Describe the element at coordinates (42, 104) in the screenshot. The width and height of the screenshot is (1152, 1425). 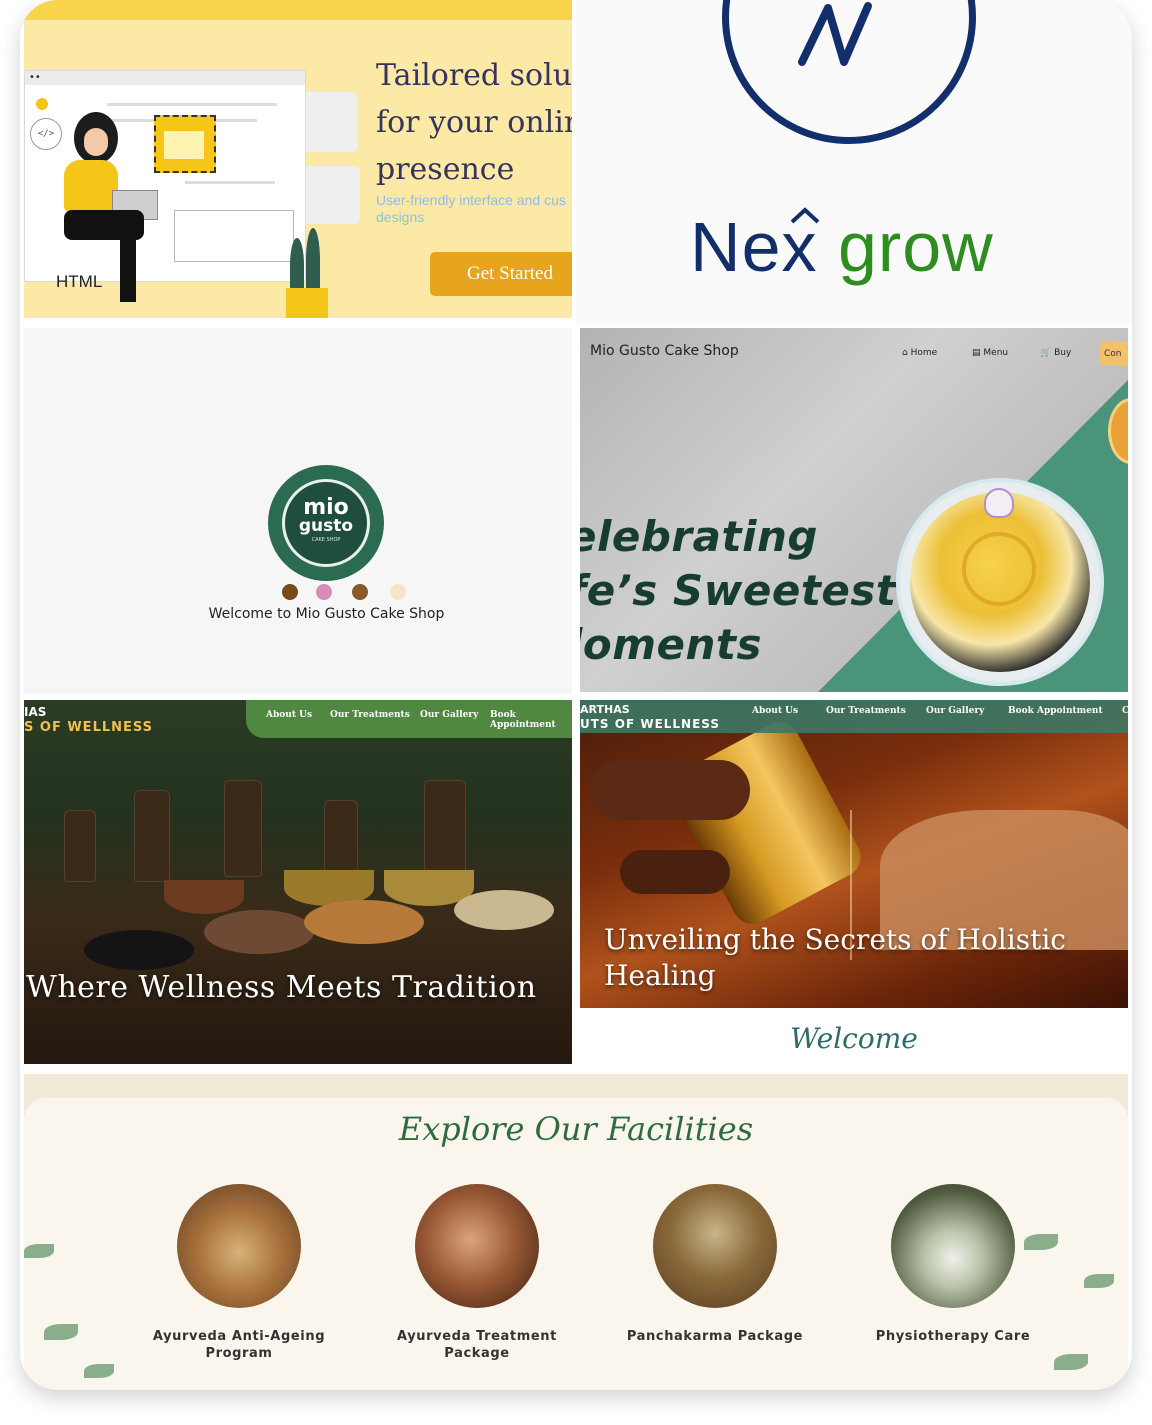
I see `sun-icon` at that location.